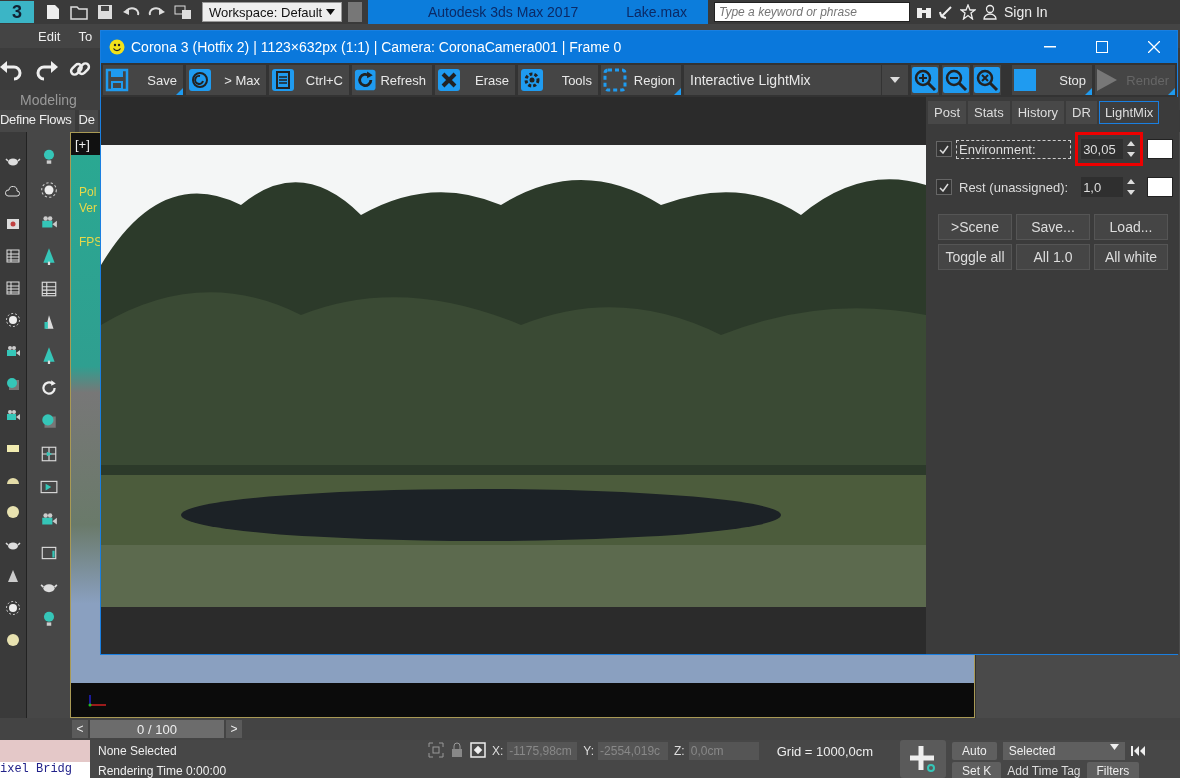 The width and height of the screenshot is (1180, 778). I want to click on folder-icon, so click(79, 12).